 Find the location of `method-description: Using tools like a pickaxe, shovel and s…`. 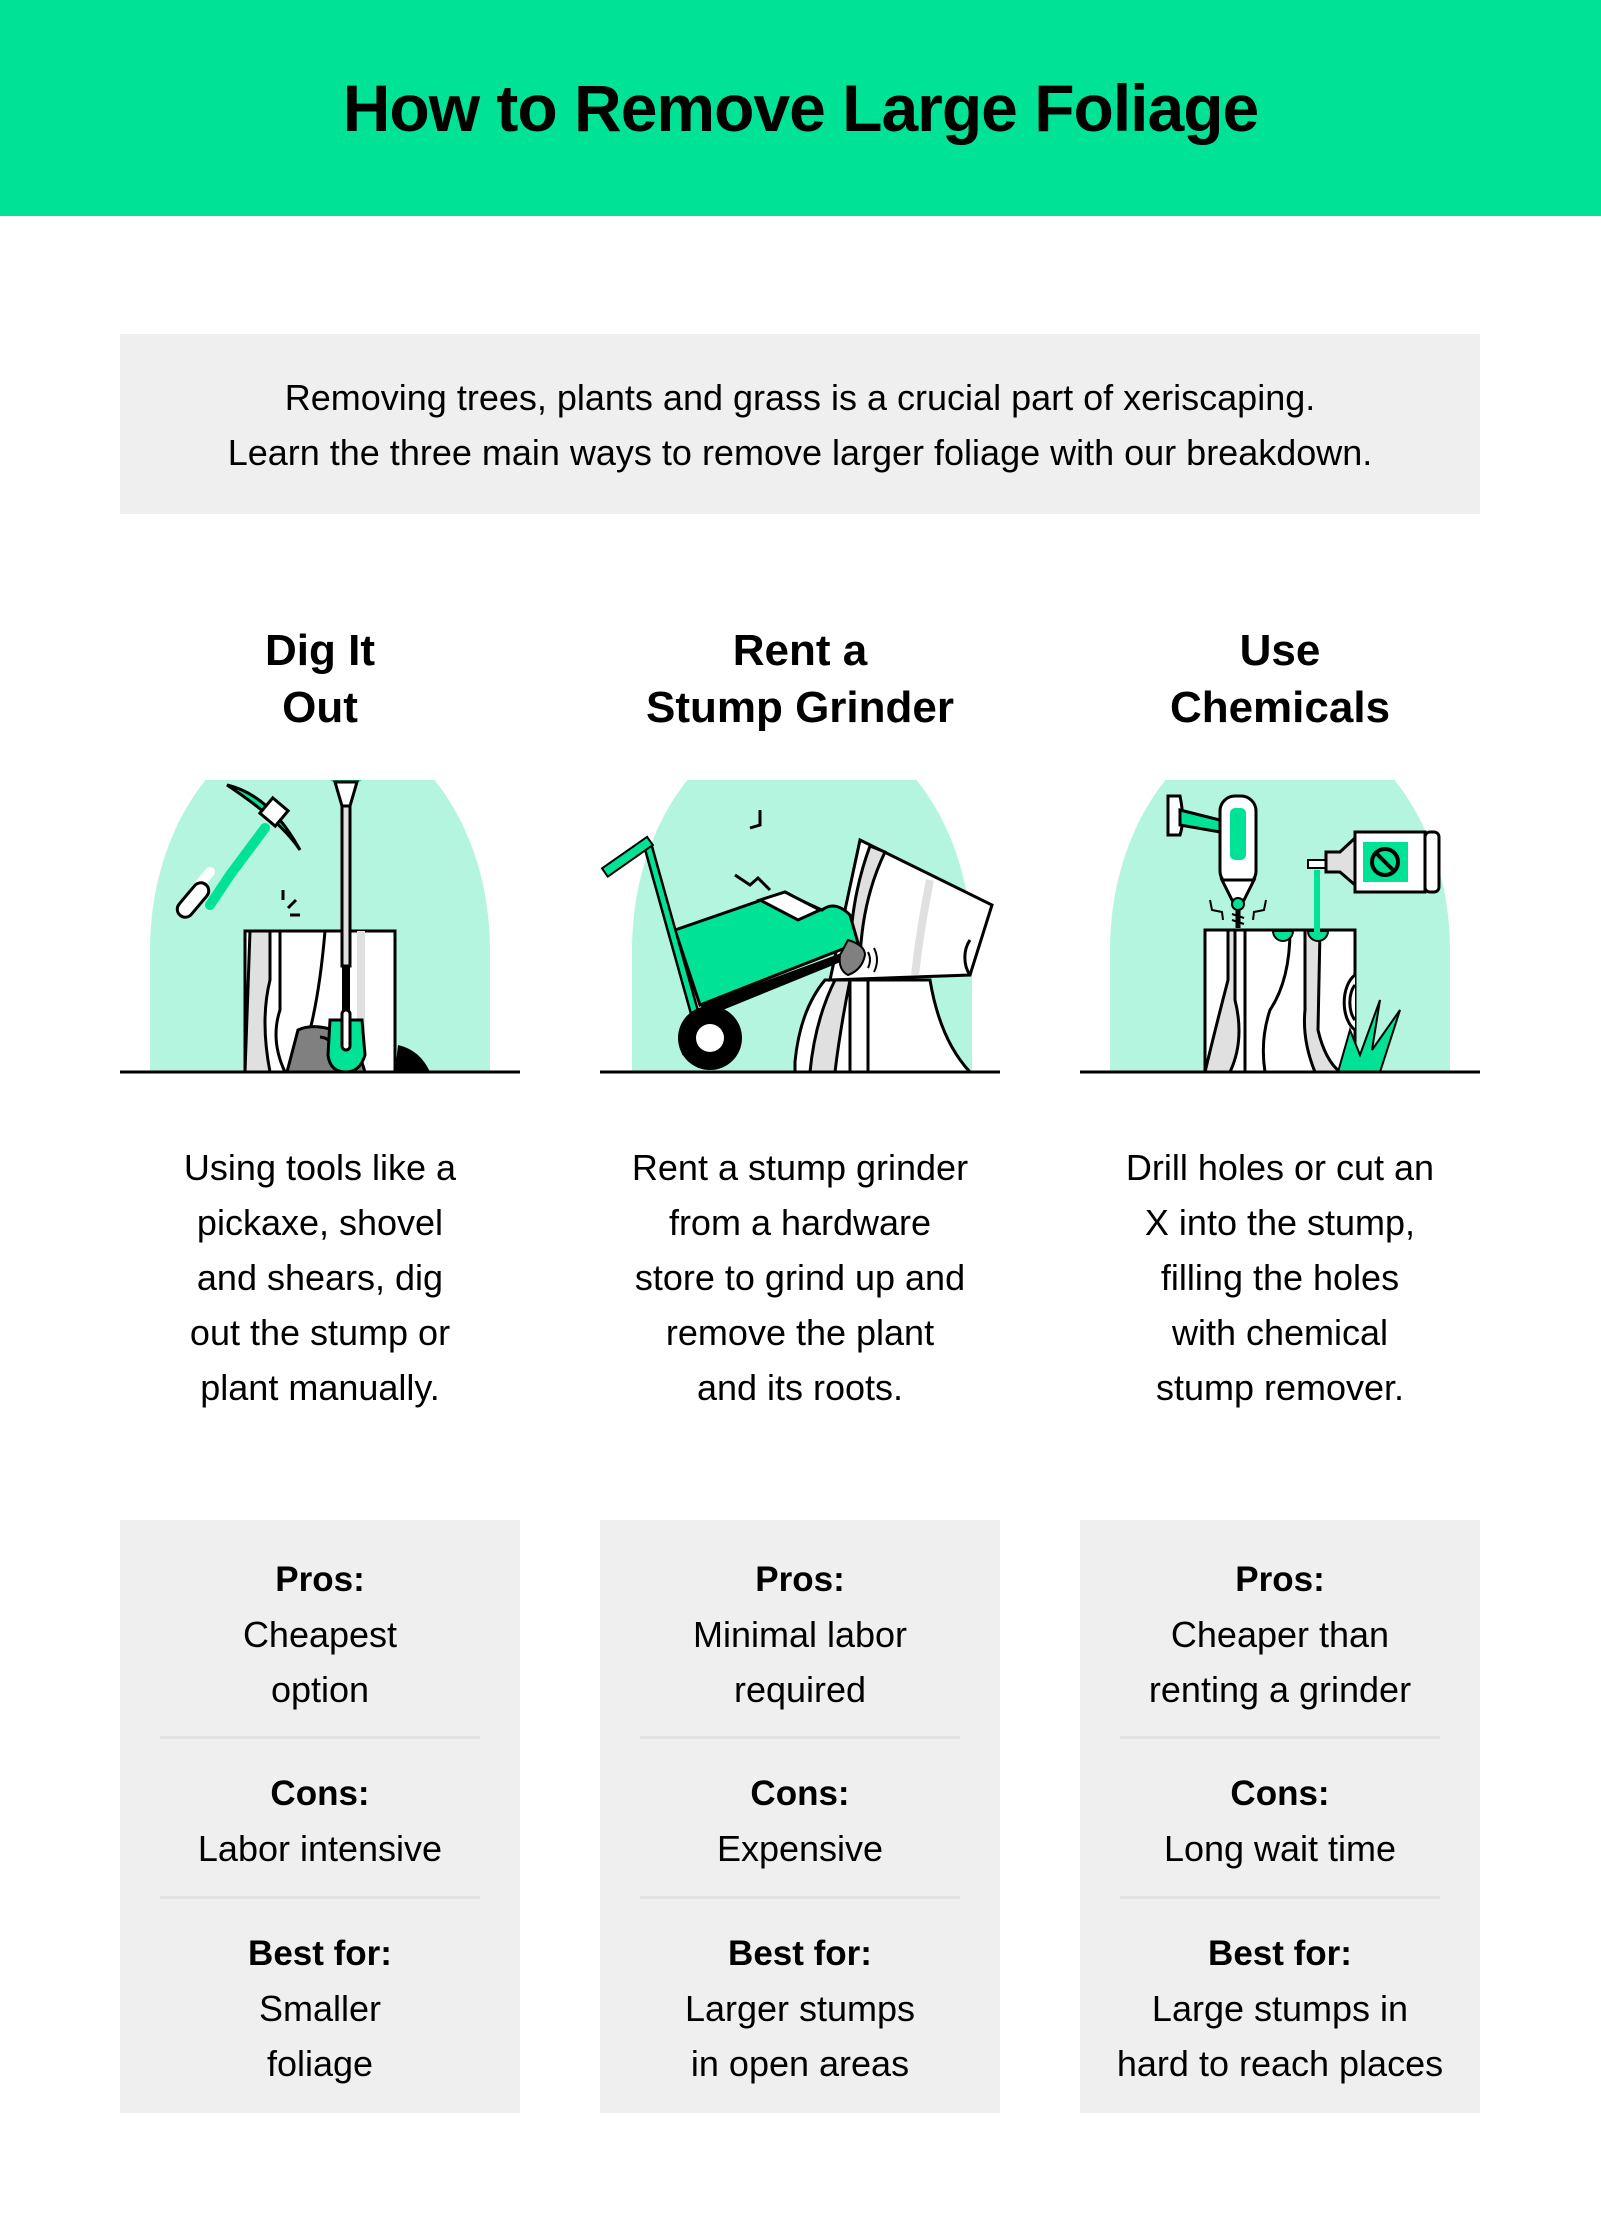

method-description: Using tools like a pickaxe, shovel and s… is located at coordinates (320, 1277).